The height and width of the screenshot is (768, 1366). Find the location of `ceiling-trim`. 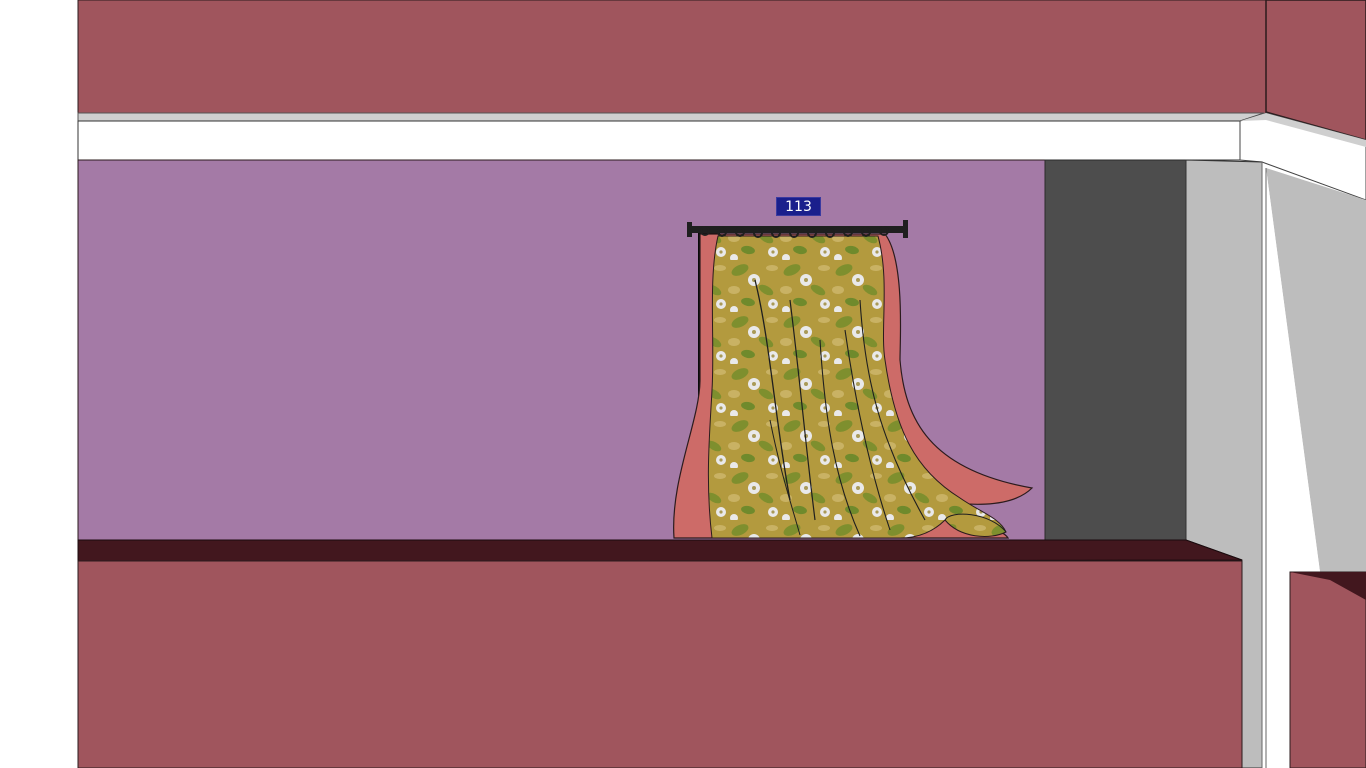

ceiling-trim is located at coordinates (659, 140).